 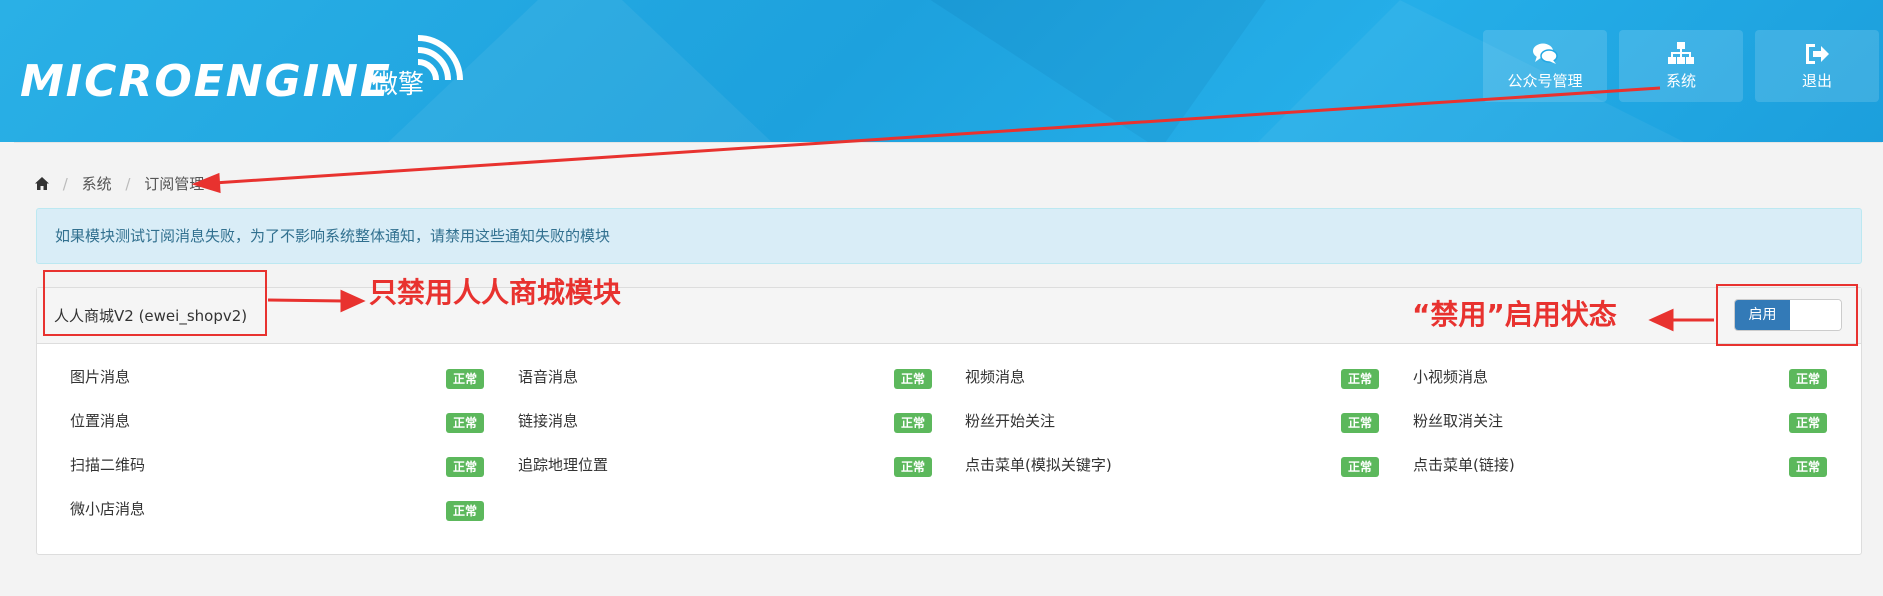 I want to click on annotation-toggle-note: “禁用”启用状态, so click(x=1514, y=314).